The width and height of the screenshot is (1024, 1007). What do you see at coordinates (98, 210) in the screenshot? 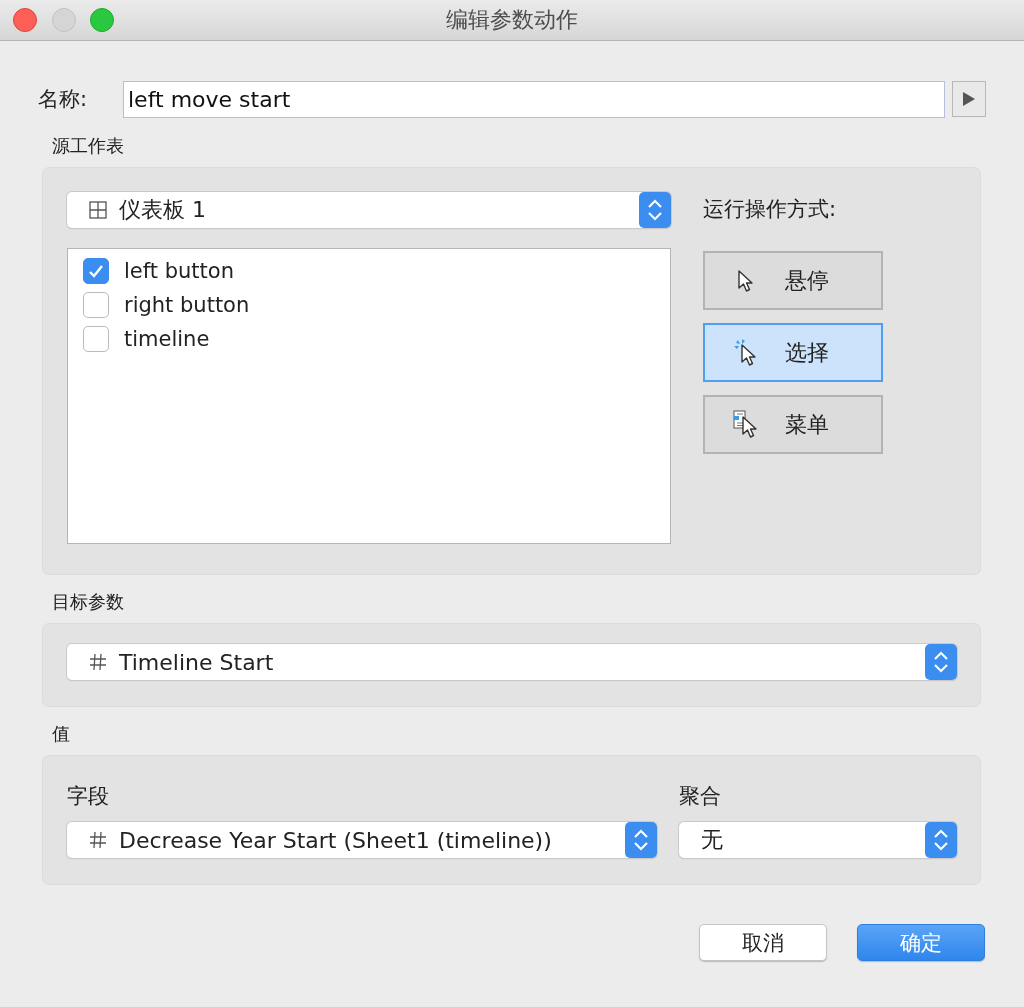
I see `grid-icon` at bounding box center [98, 210].